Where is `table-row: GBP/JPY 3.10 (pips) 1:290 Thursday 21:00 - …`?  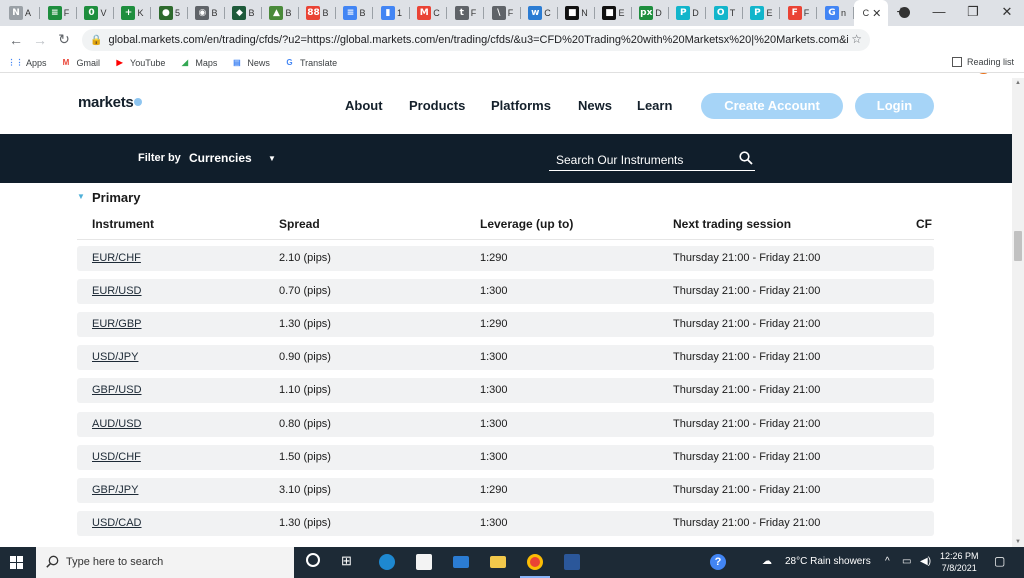 table-row: GBP/JPY 3.10 (pips) 1:290 Thursday 21:00 - … is located at coordinates (505, 490).